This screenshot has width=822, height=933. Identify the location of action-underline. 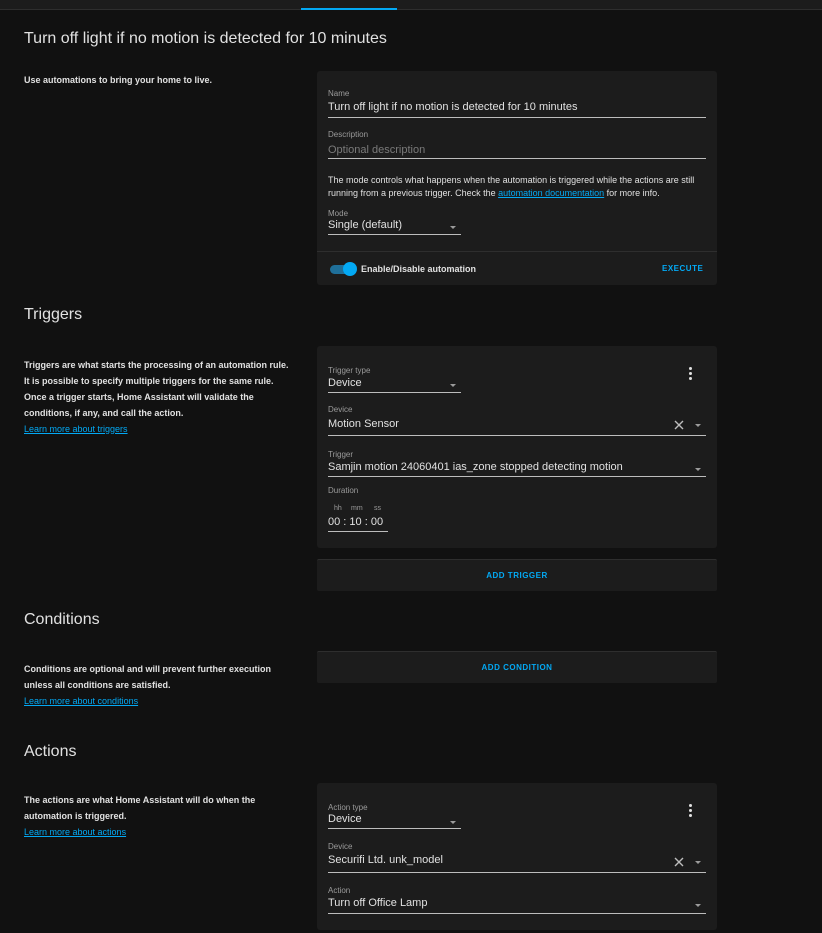
(517, 913).